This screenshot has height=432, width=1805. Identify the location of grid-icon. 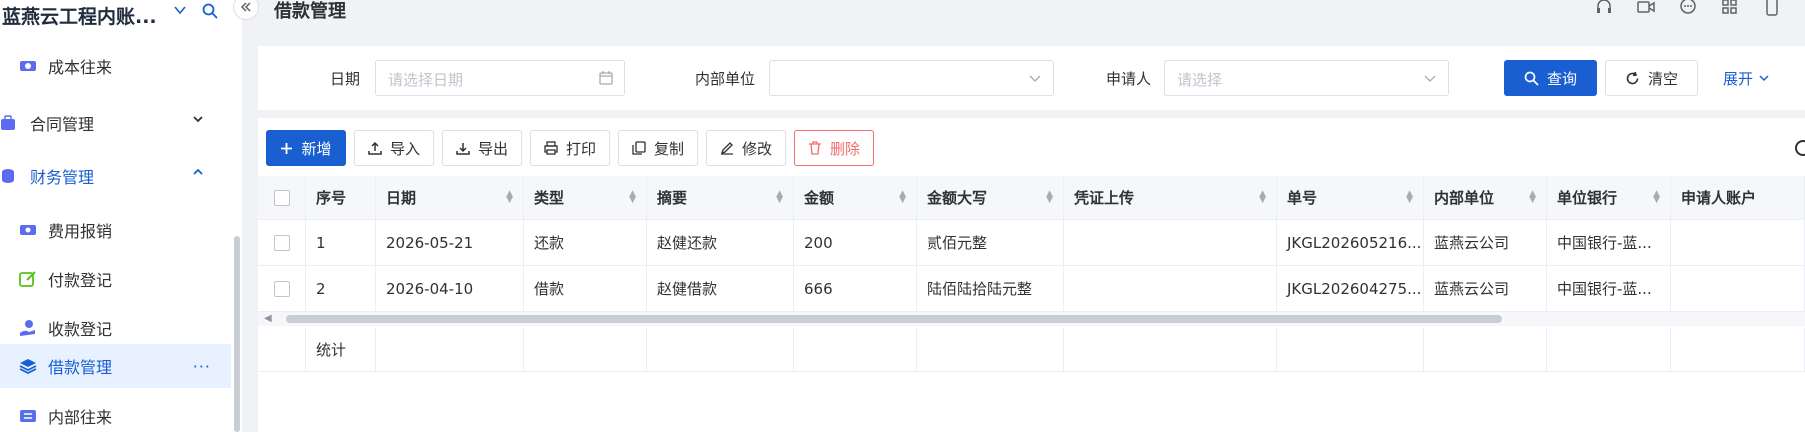
(1730, 8).